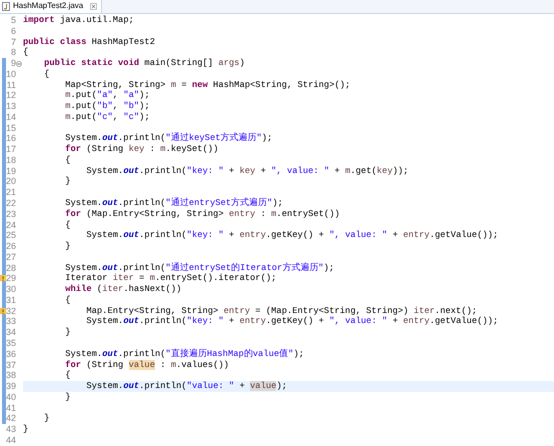  What do you see at coordinates (11, 160) in the screenshot?
I see `line-number: 18` at bounding box center [11, 160].